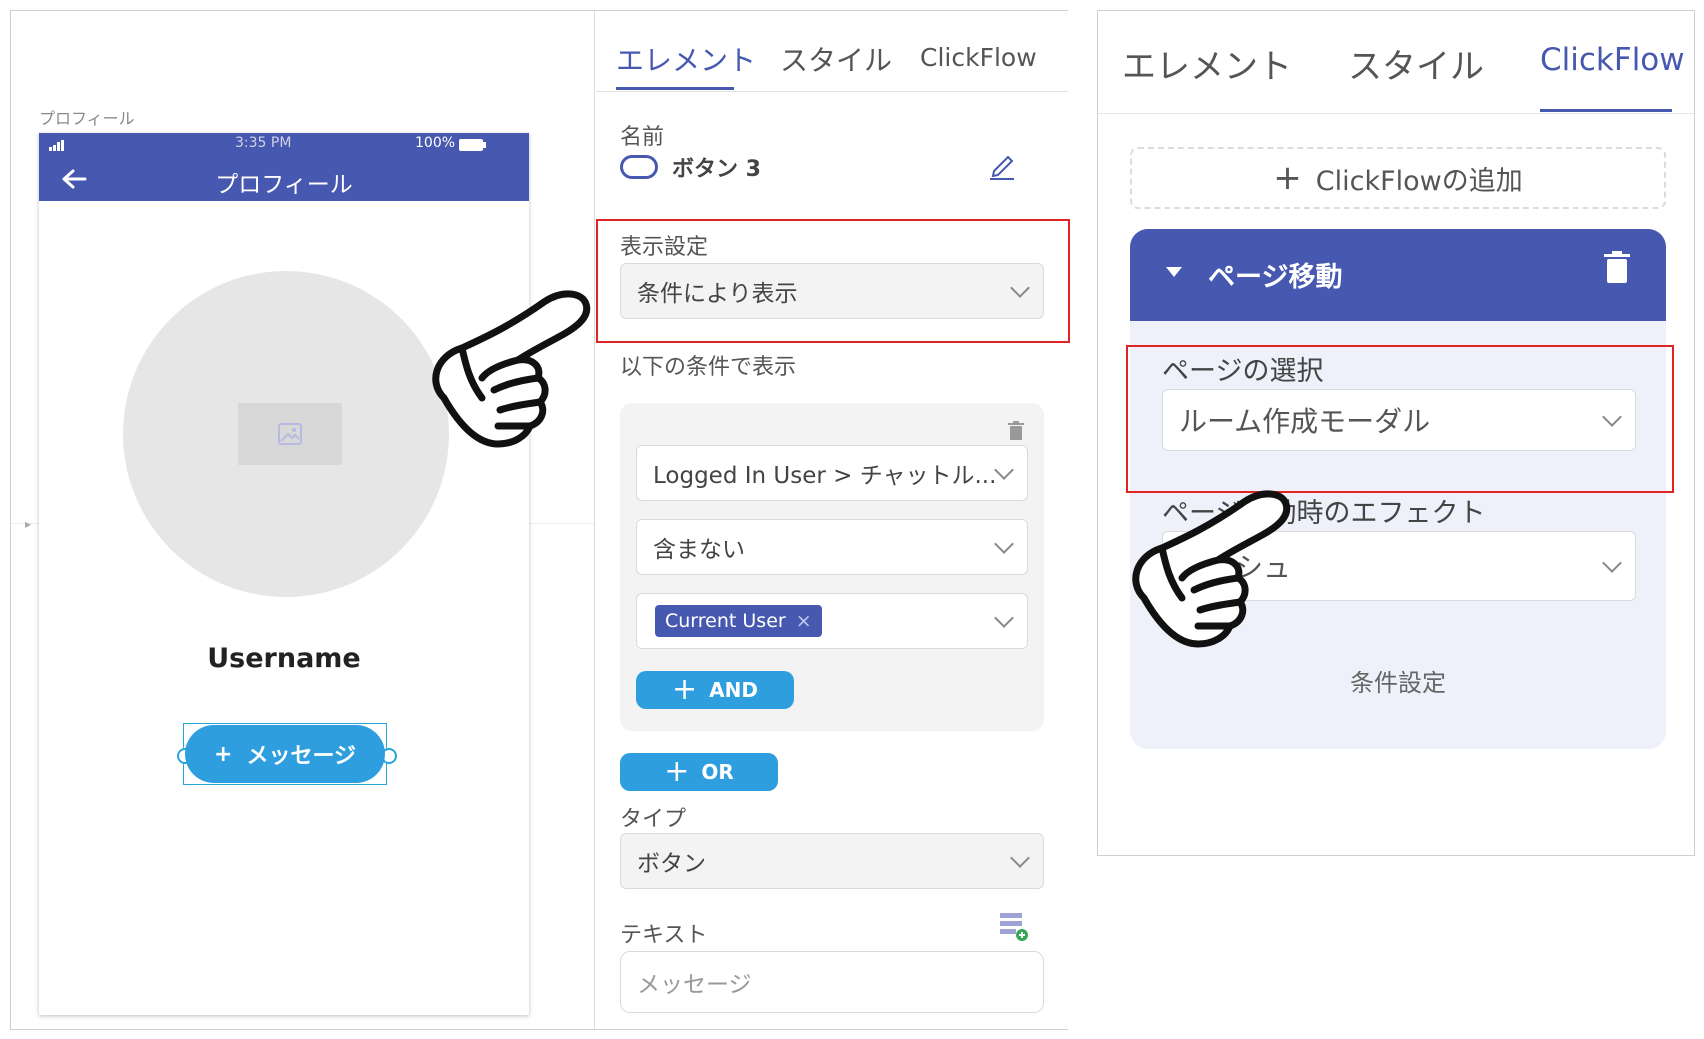  I want to click on header-title: プロフィール, so click(284, 185).